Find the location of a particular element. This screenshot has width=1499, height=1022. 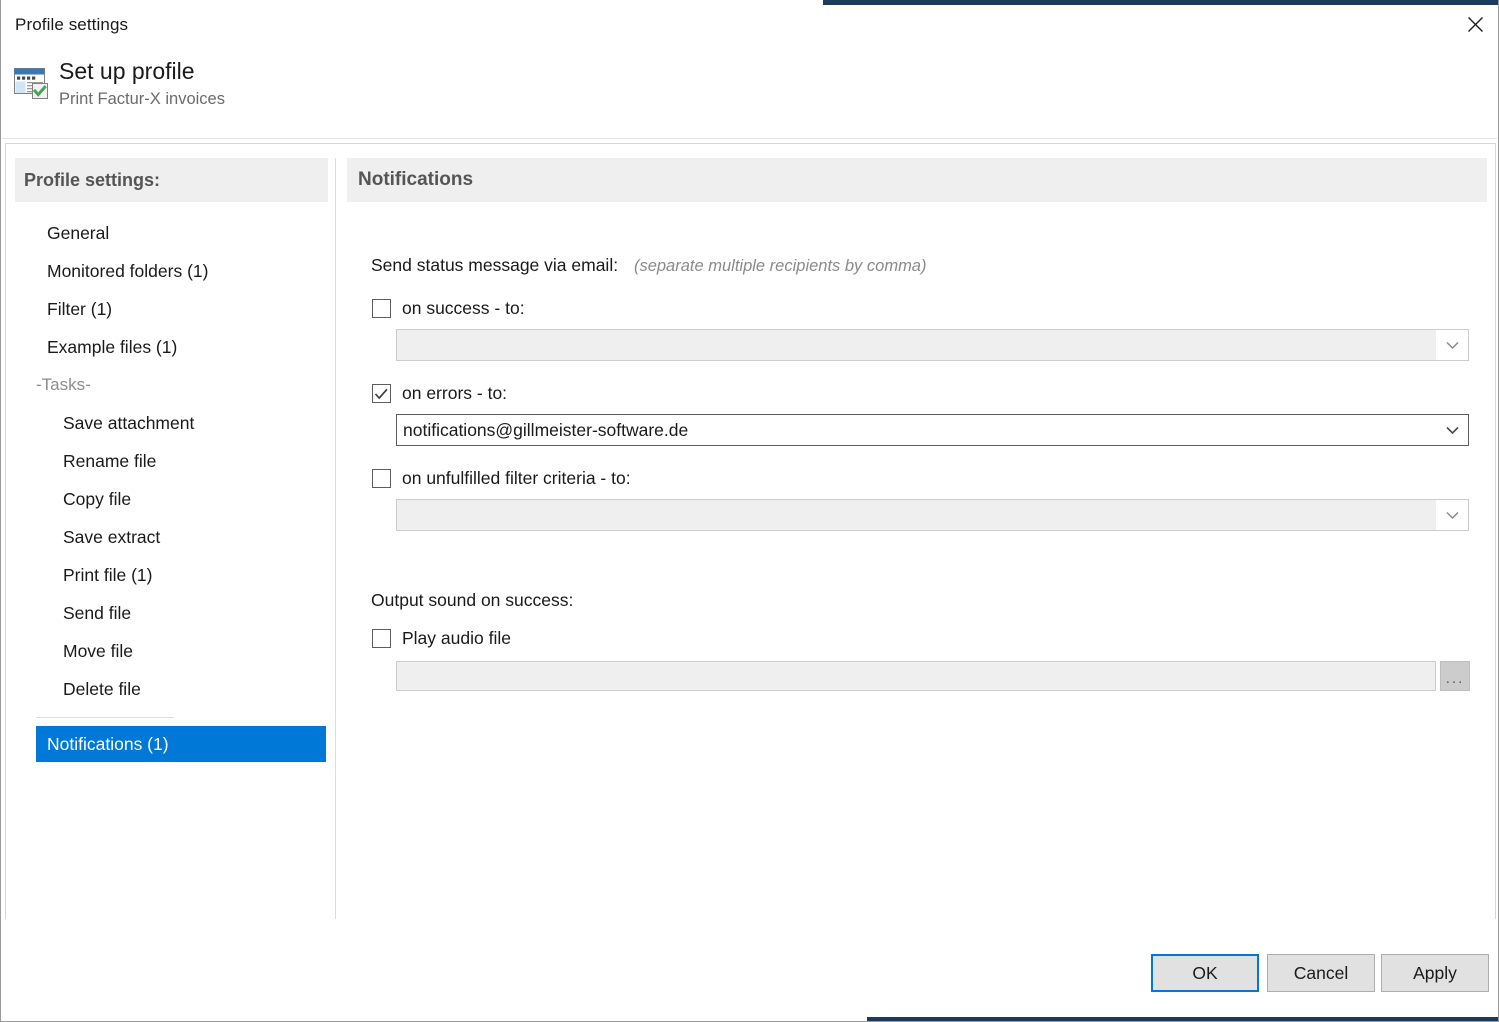

notify-on-unfulfilled-filter-checkbox: on unfulfilled filter criteria - to: is located at coordinates (501, 478).